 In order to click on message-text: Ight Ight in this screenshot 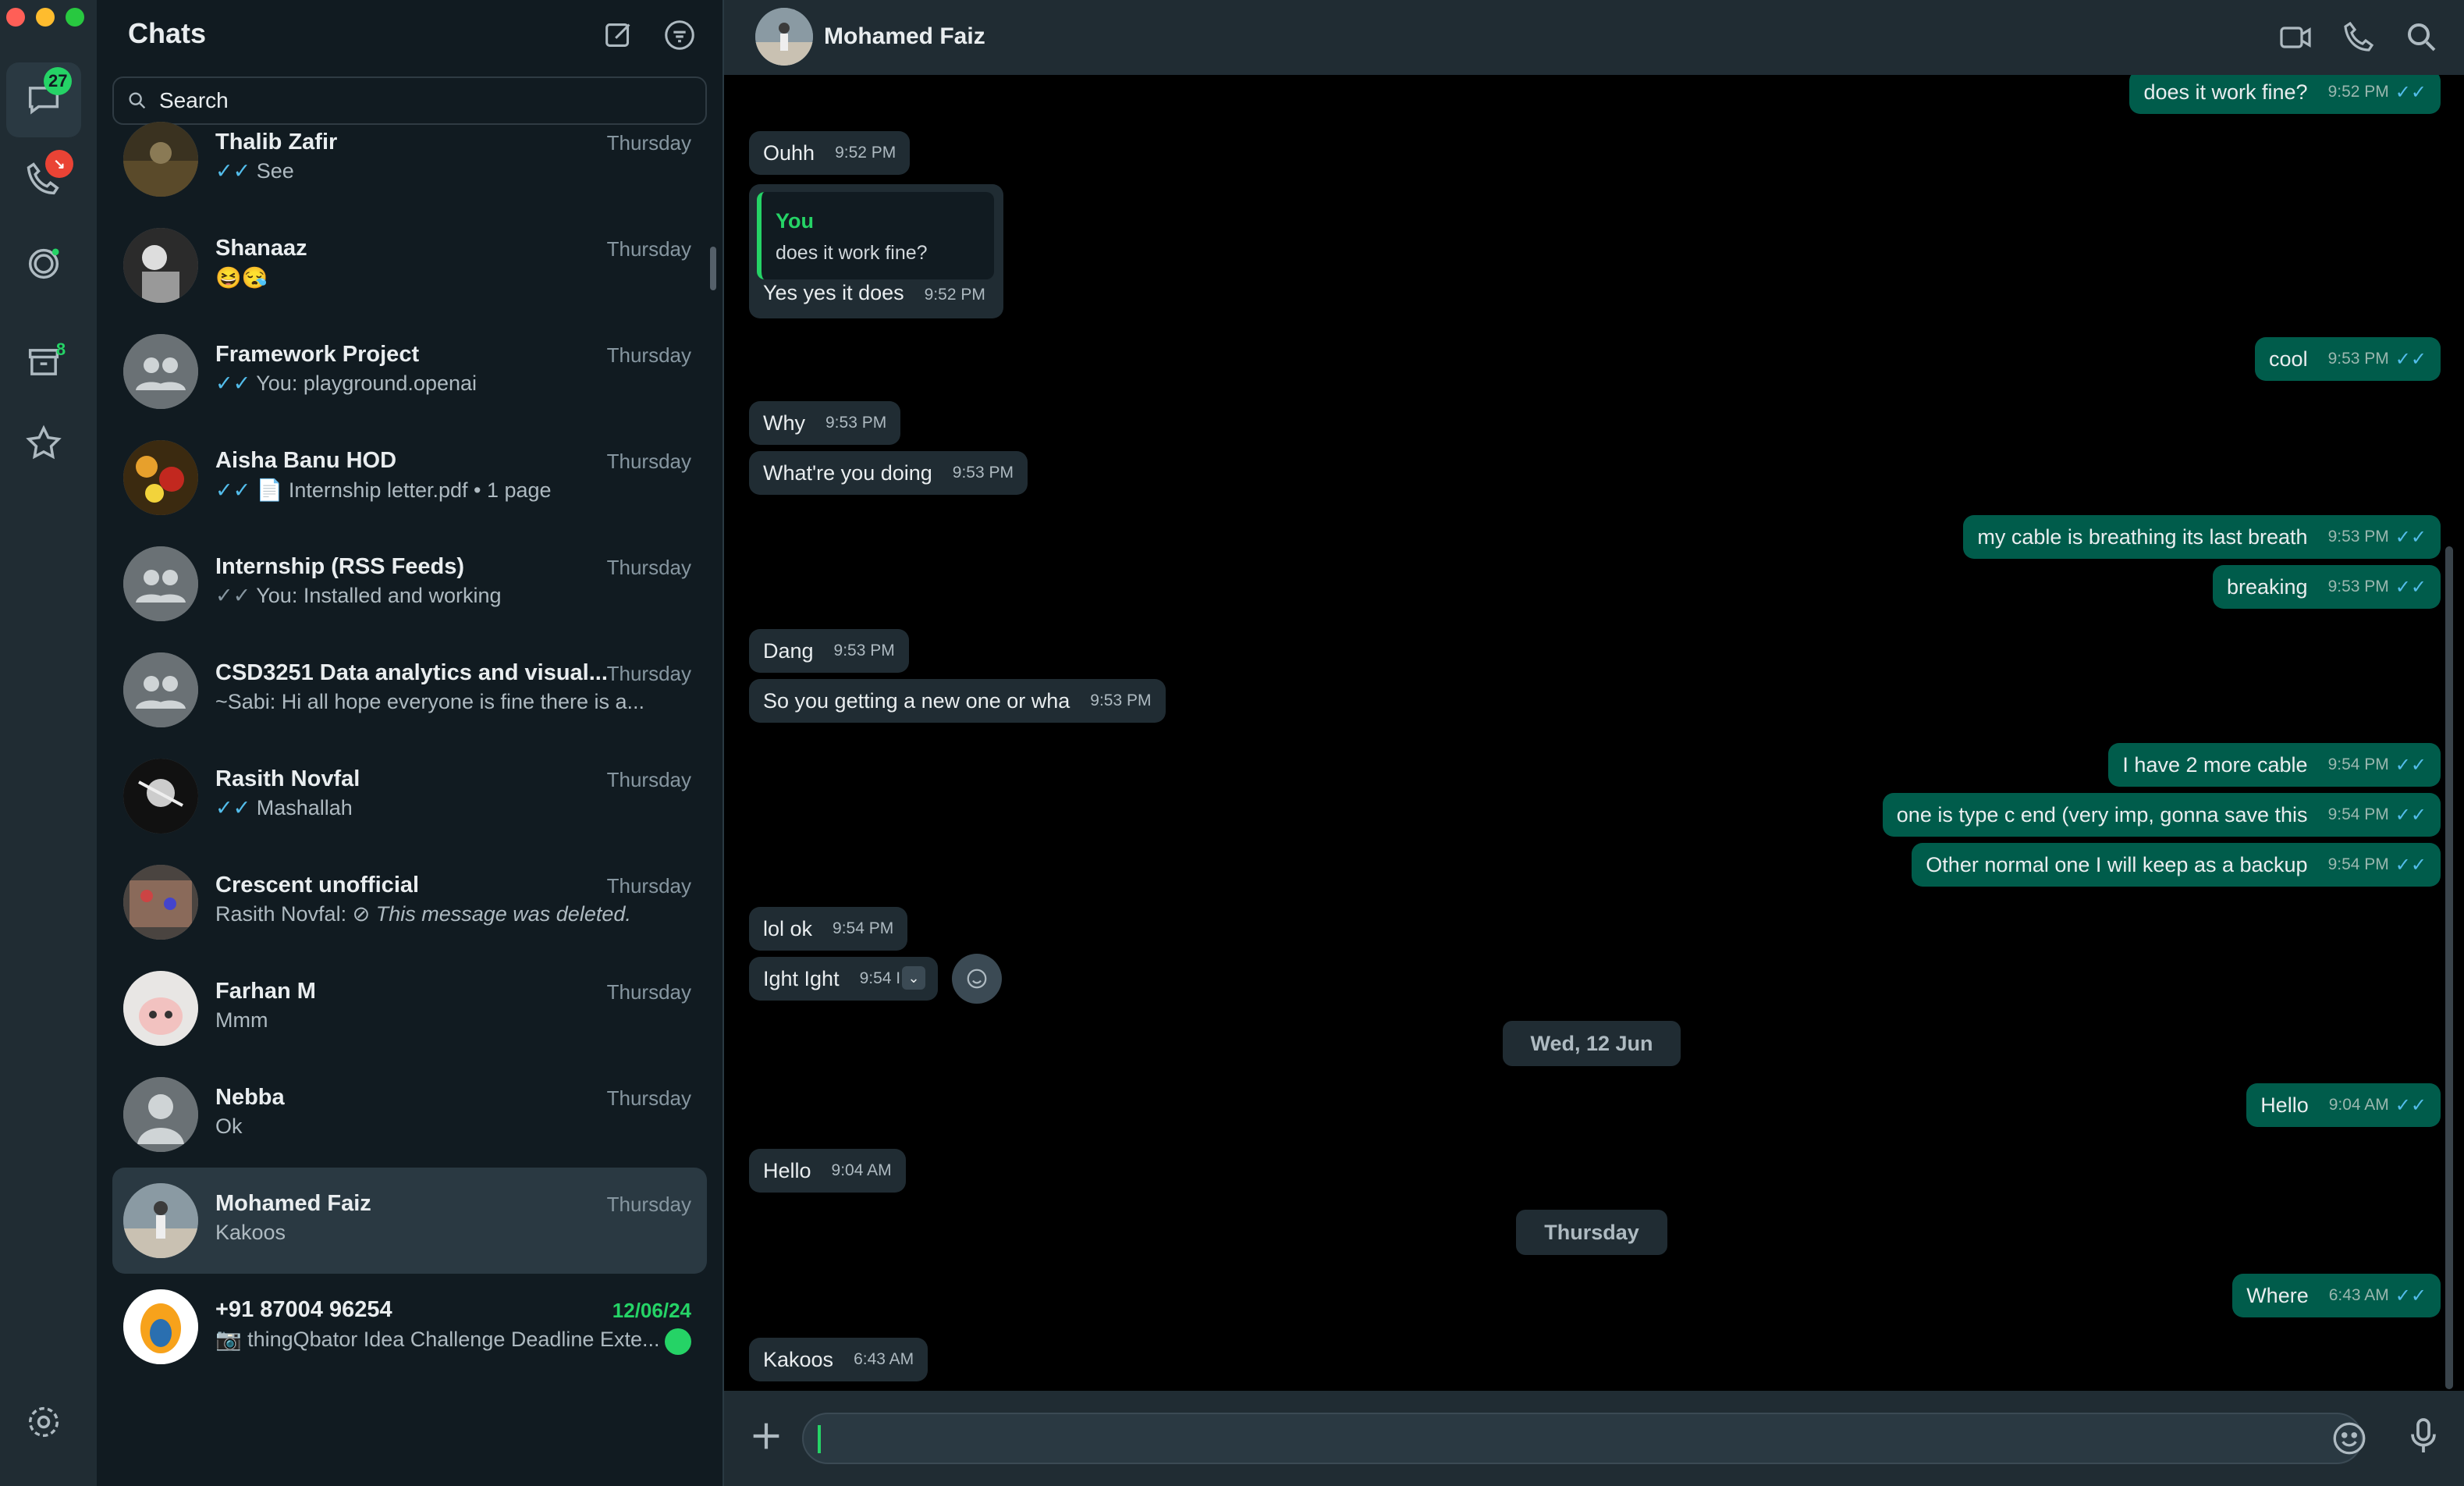, I will do `click(801, 978)`.